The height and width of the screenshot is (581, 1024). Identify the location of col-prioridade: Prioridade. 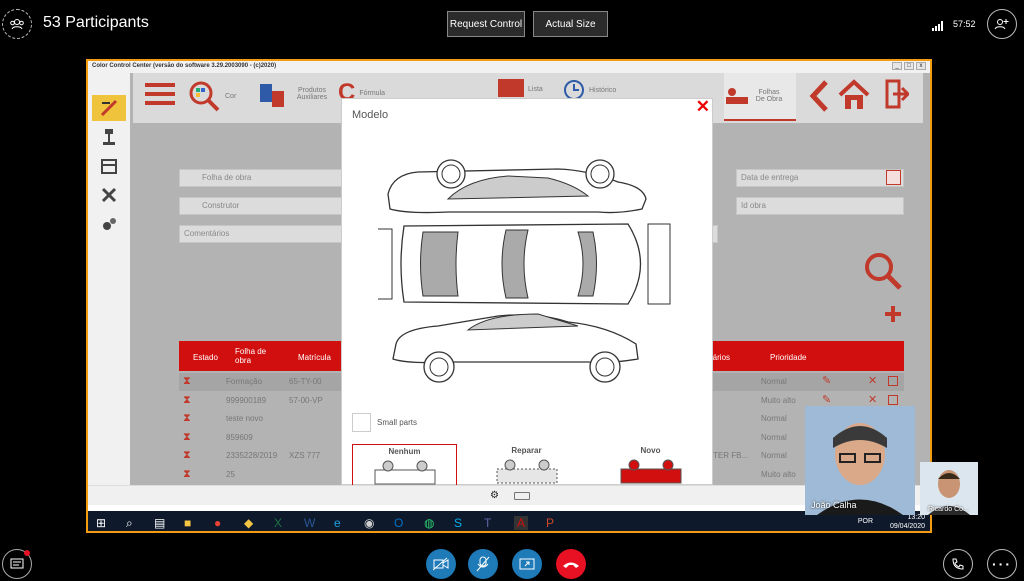
(788, 357).